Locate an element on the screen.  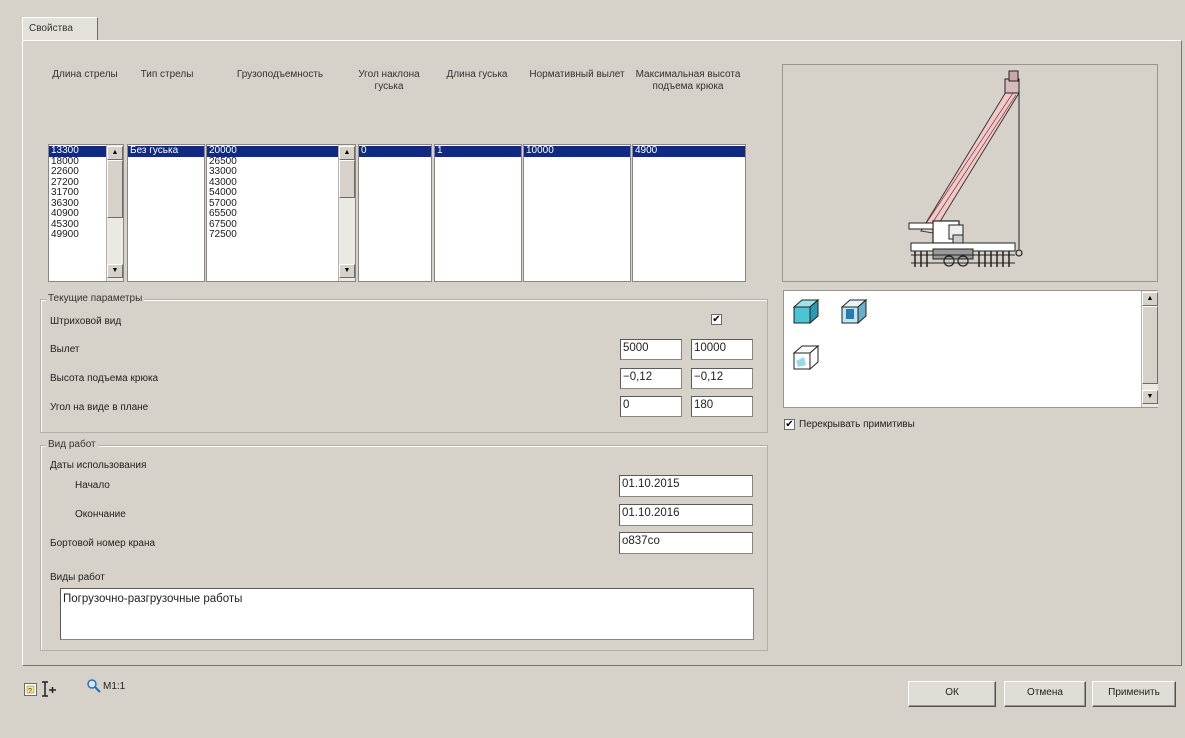
crane-drawing is located at coordinates (965, 168).